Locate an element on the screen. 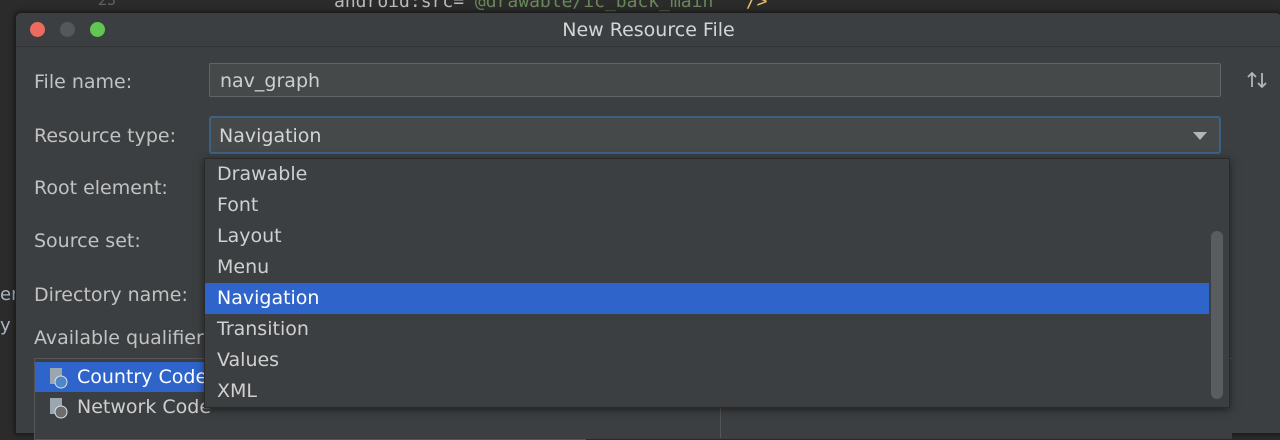  dropdown-scrollbar is located at coordinates (1217, 315).